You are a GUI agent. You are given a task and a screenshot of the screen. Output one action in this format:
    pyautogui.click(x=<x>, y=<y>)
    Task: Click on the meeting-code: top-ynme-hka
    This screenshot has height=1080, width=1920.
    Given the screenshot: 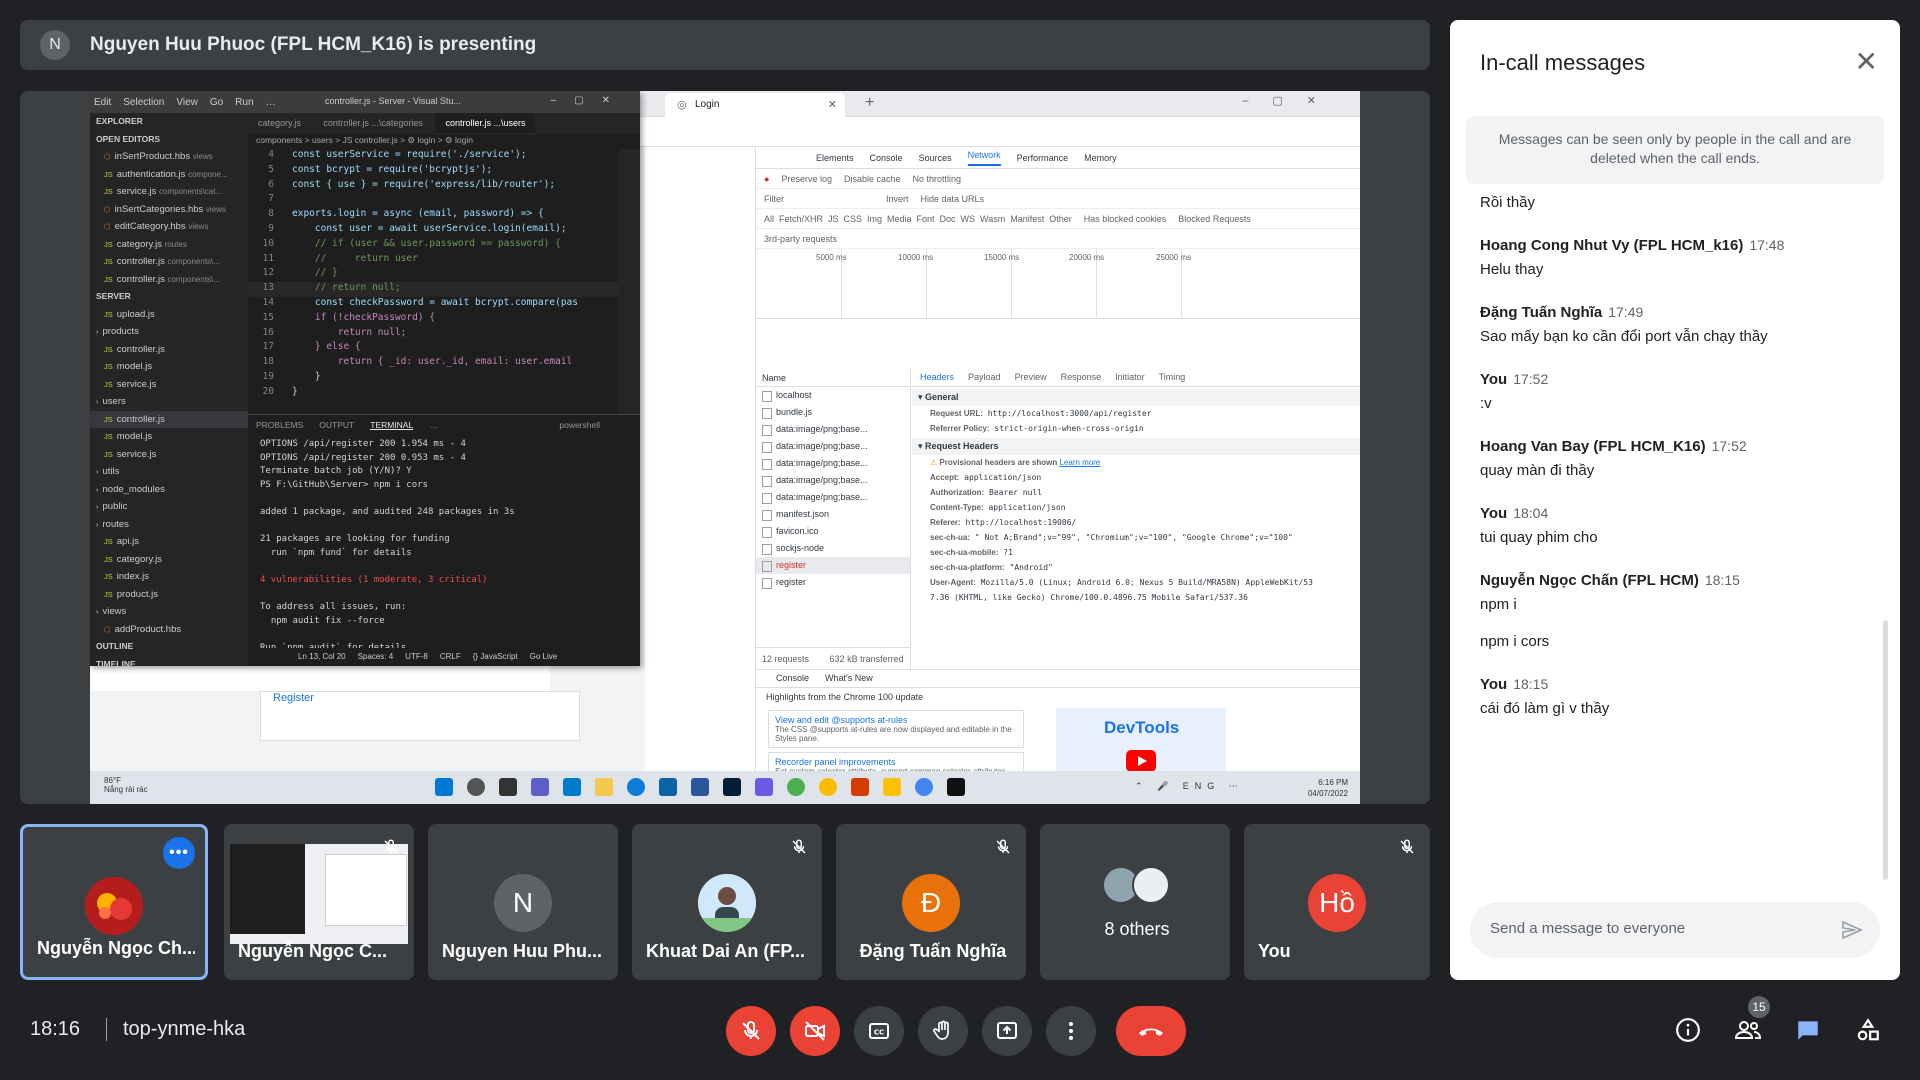 What is the action you would take?
    pyautogui.click(x=175, y=1029)
    